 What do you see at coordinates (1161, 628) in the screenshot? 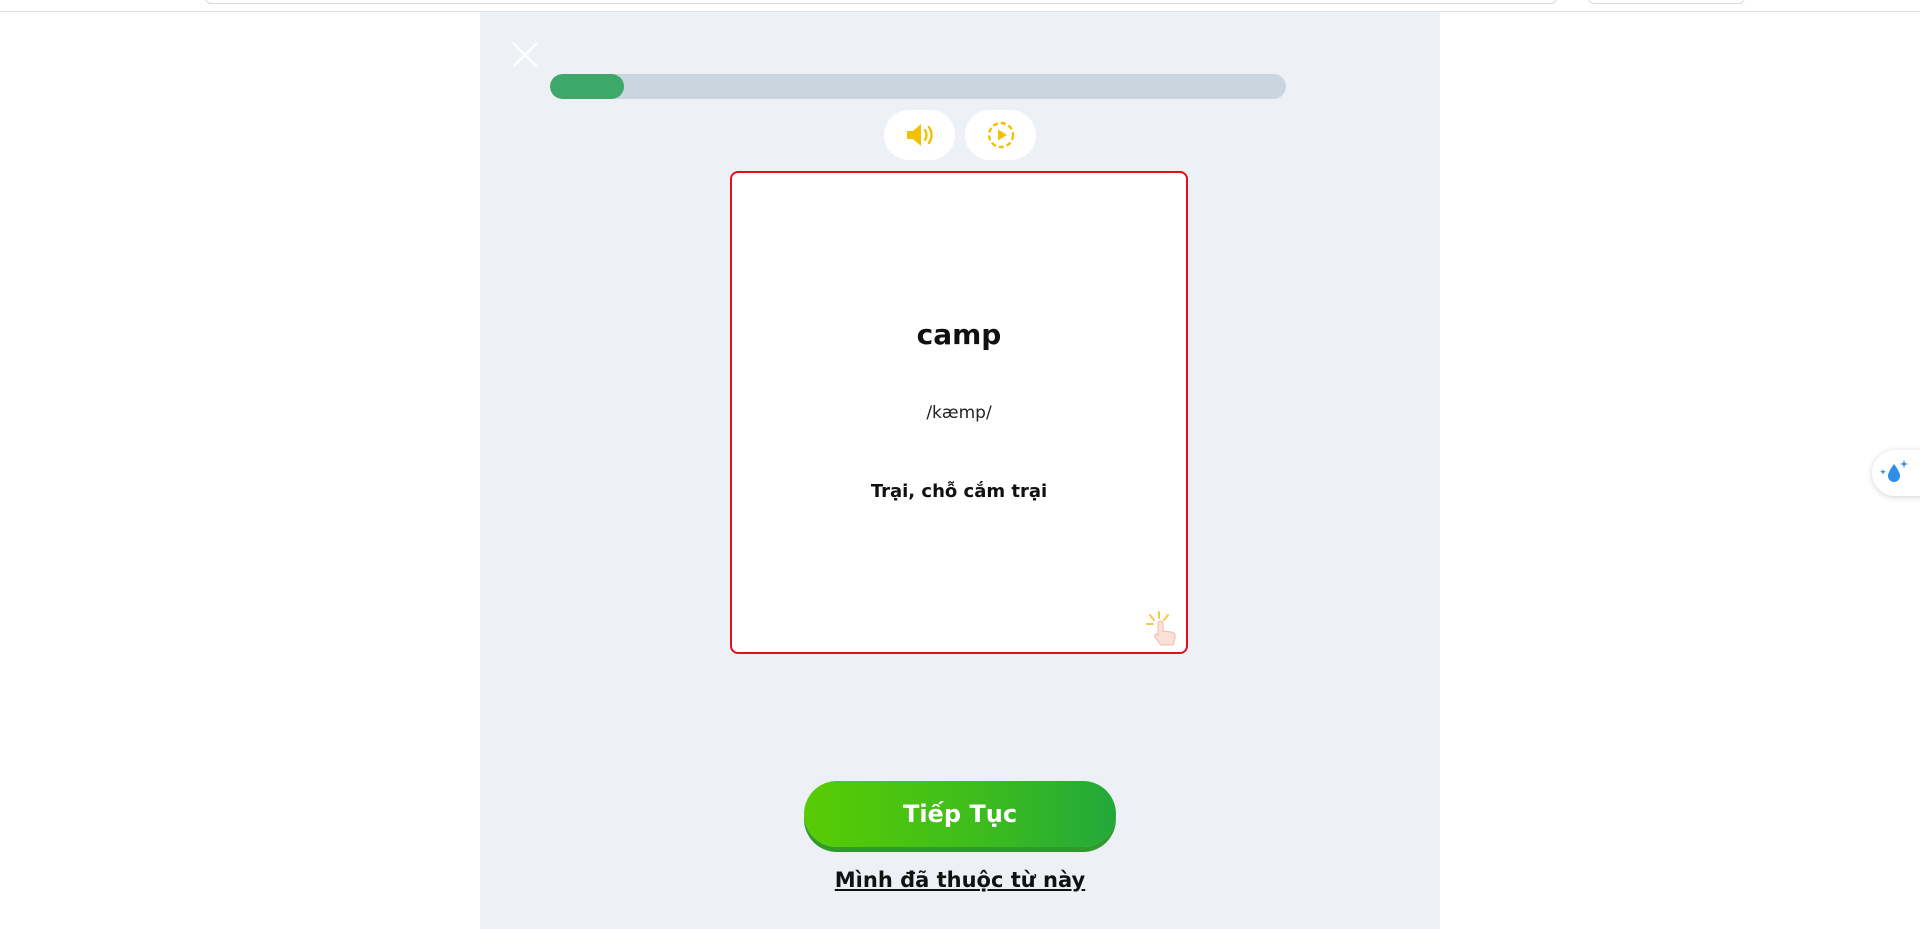
I see `tap-hand-icon` at bounding box center [1161, 628].